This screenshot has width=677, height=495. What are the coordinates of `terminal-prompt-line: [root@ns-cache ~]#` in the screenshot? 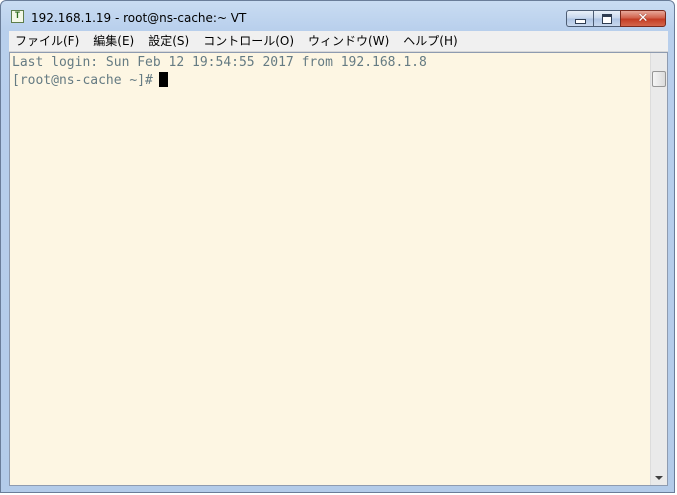 It's located at (90, 80).